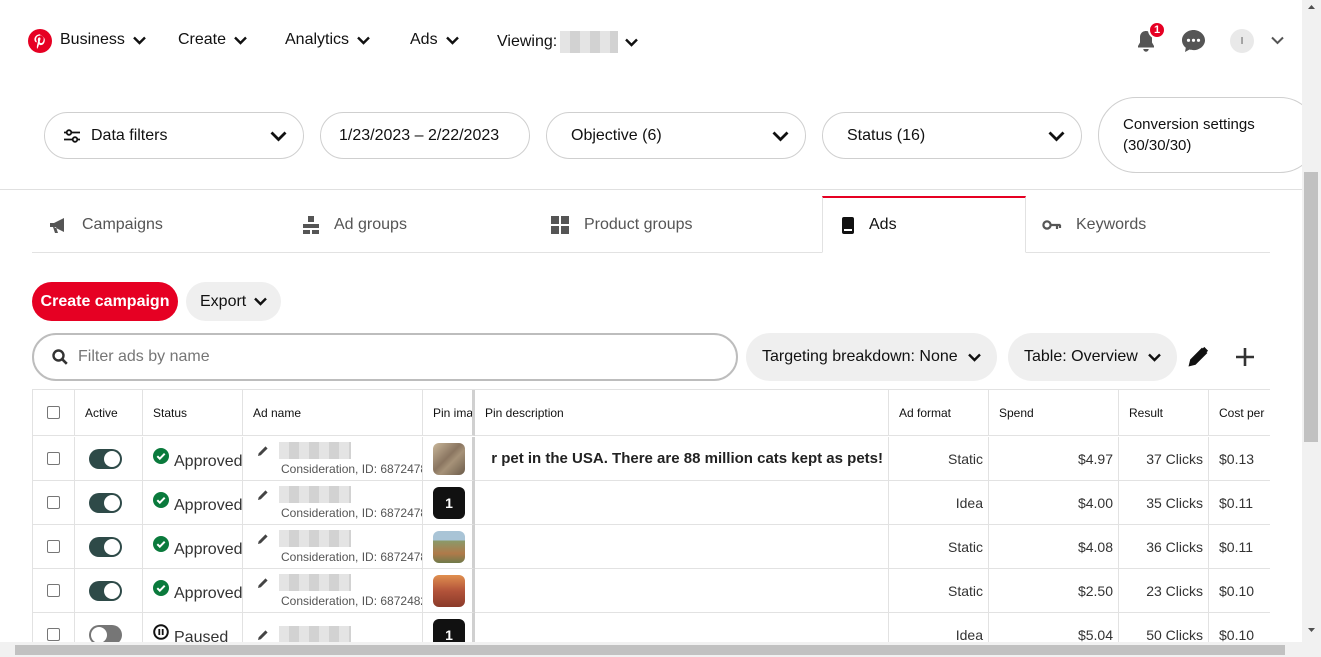 The image size is (1321, 657). What do you see at coordinates (434, 40) in the screenshot?
I see `ads-menu: Ads` at bounding box center [434, 40].